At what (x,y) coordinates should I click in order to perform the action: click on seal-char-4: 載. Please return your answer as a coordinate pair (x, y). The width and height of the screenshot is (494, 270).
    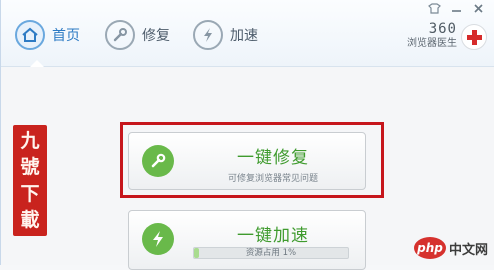
    Looking at the image, I should click on (30, 219).